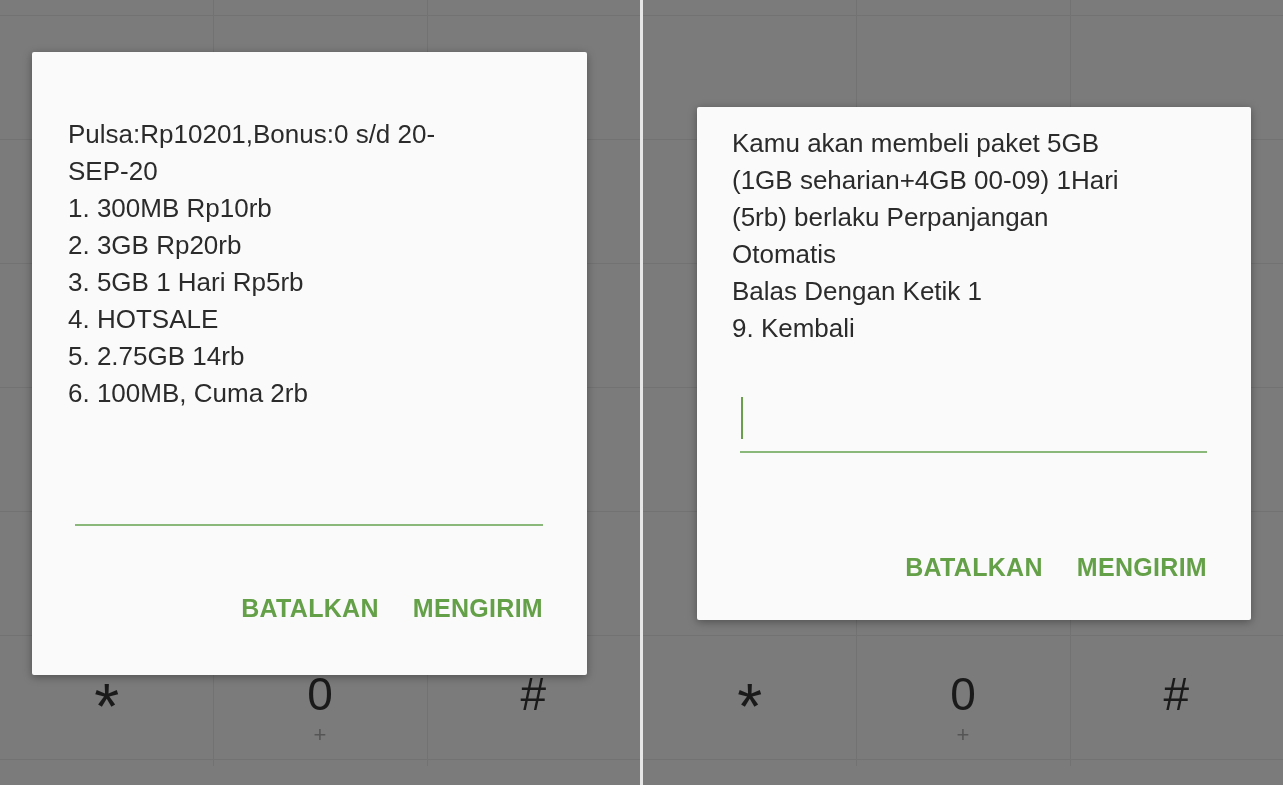 The width and height of the screenshot is (1283, 785). Describe the element at coordinates (890, 217) in the screenshot. I see `message-line: (5rb) berlaku Perpanjangan` at that location.